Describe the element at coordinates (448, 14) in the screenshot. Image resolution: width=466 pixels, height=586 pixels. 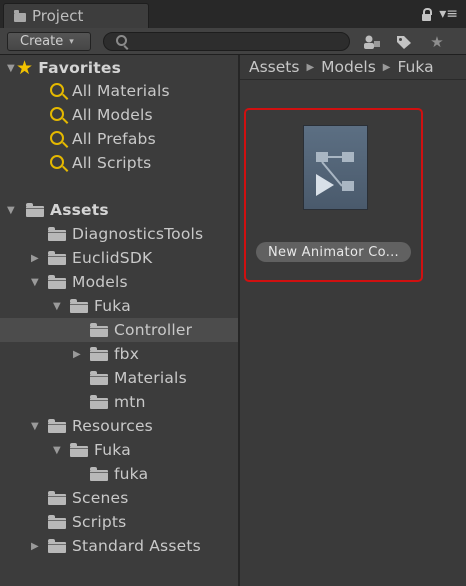
I see `menu-icon: ▾≡` at that location.